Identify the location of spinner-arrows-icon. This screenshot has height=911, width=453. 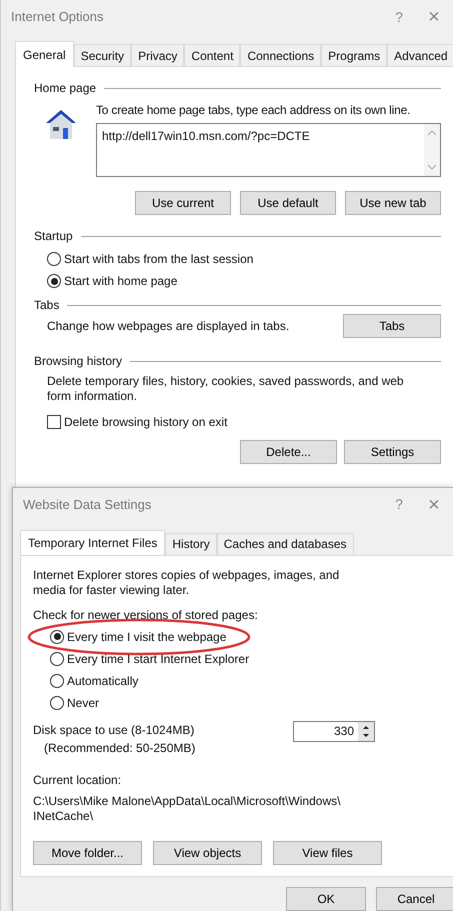
(366, 731).